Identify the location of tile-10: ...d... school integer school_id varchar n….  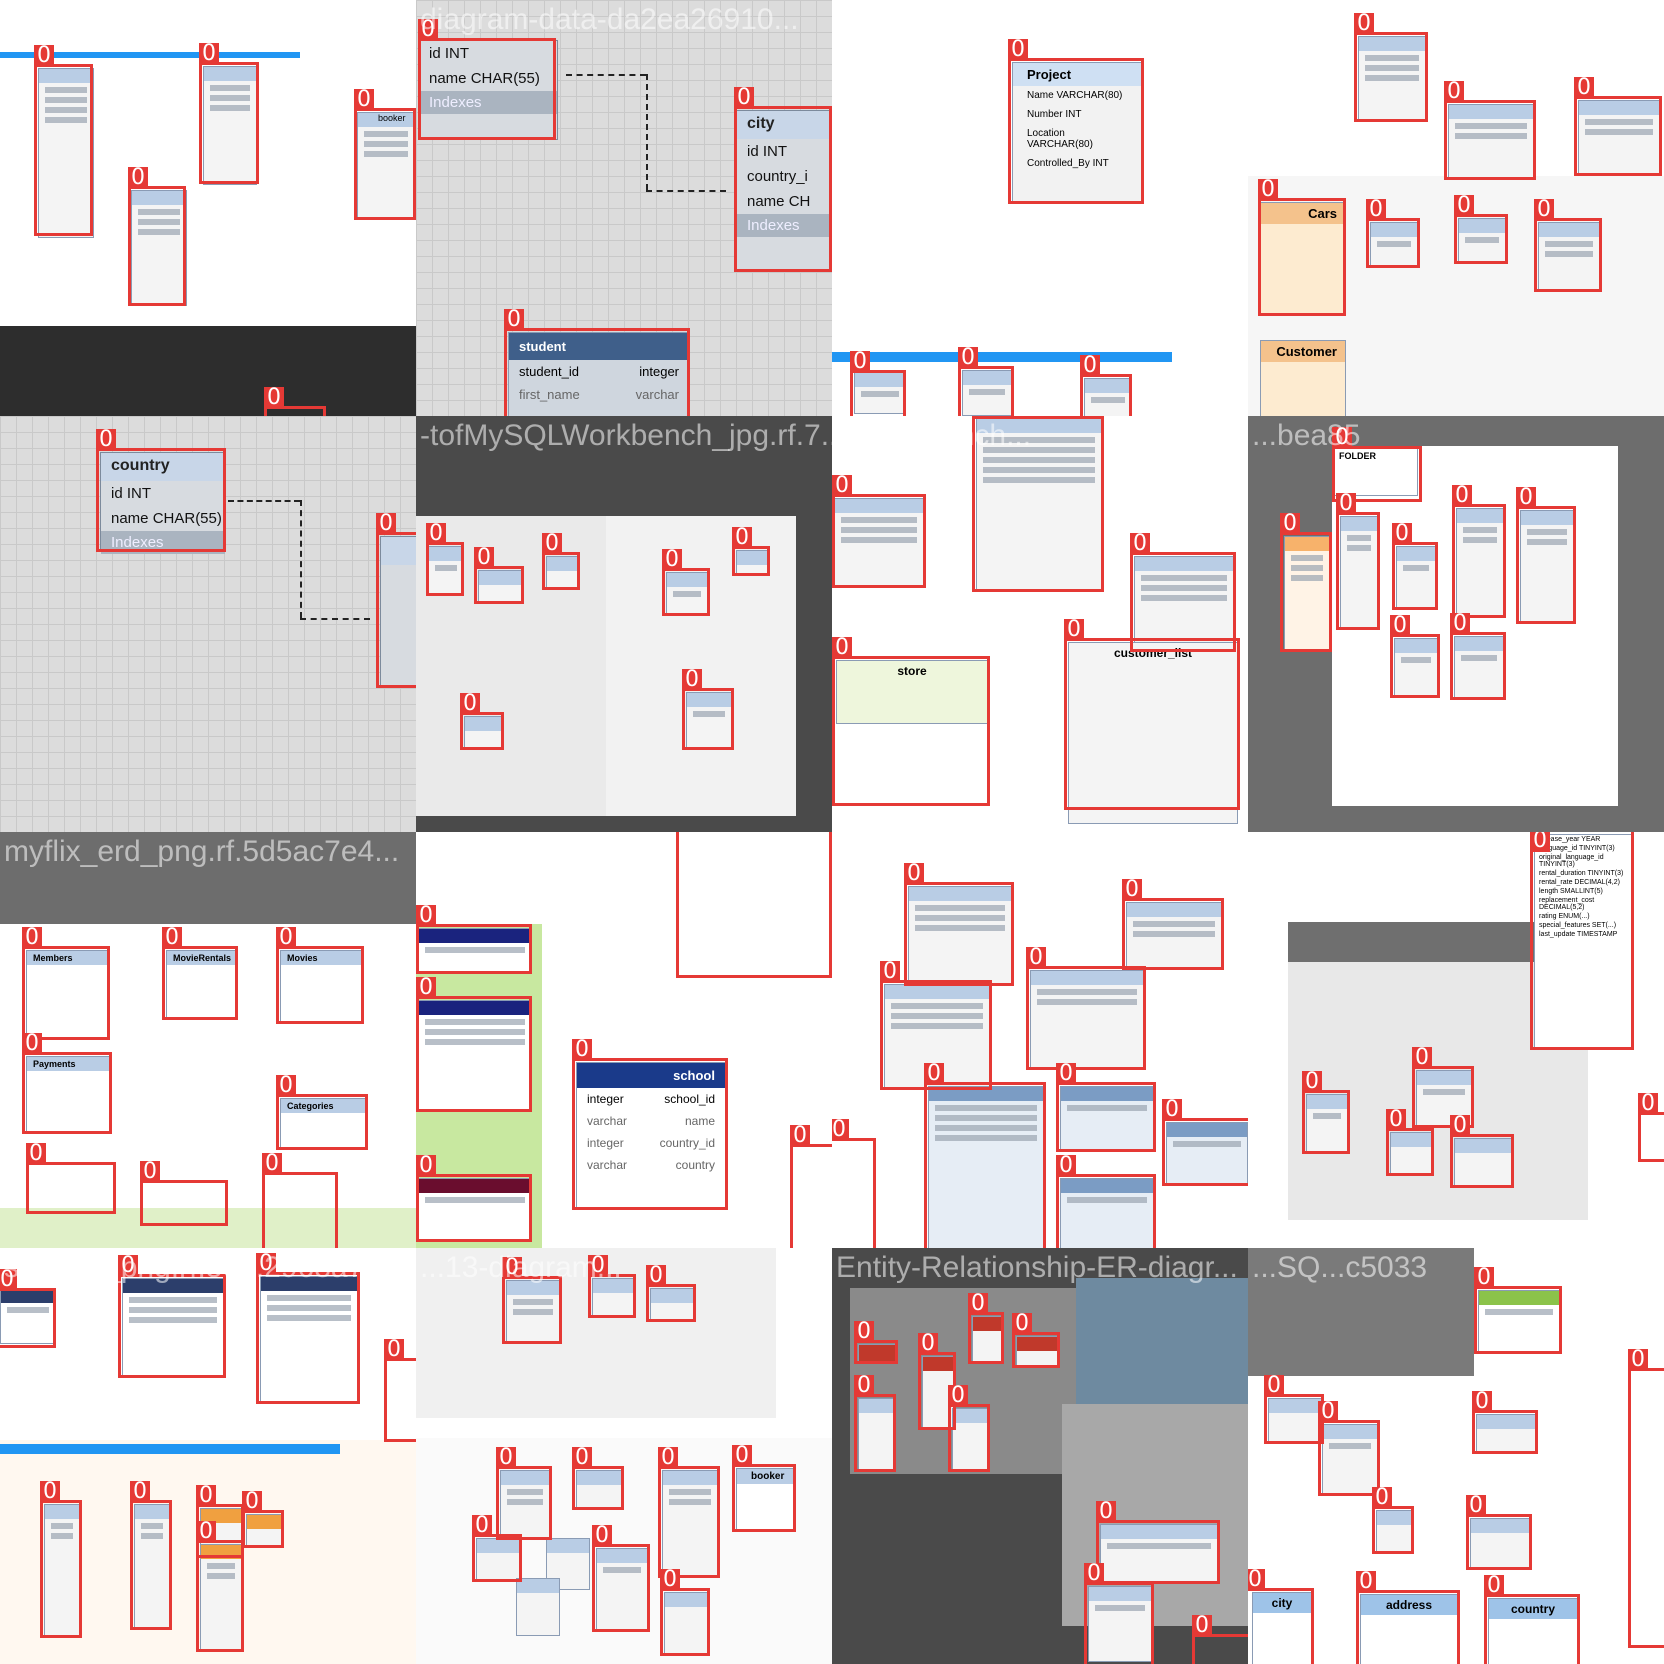
(624, 1040).